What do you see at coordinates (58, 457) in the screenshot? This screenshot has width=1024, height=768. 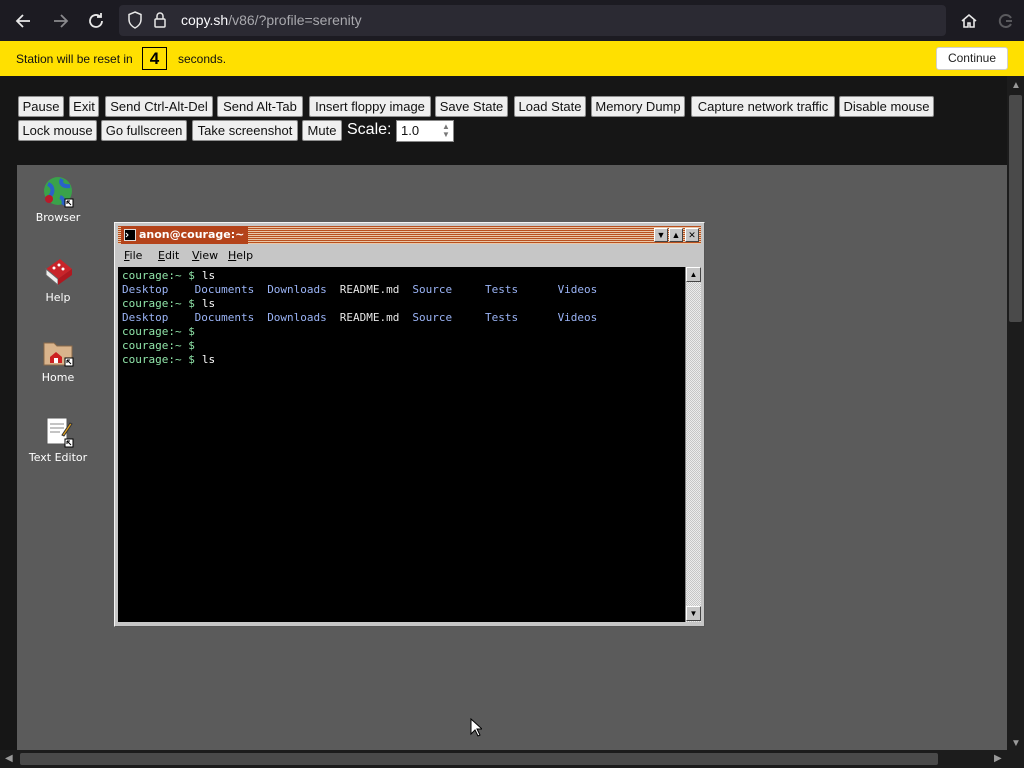 I see `desktop-icon-label: Text Editor` at bounding box center [58, 457].